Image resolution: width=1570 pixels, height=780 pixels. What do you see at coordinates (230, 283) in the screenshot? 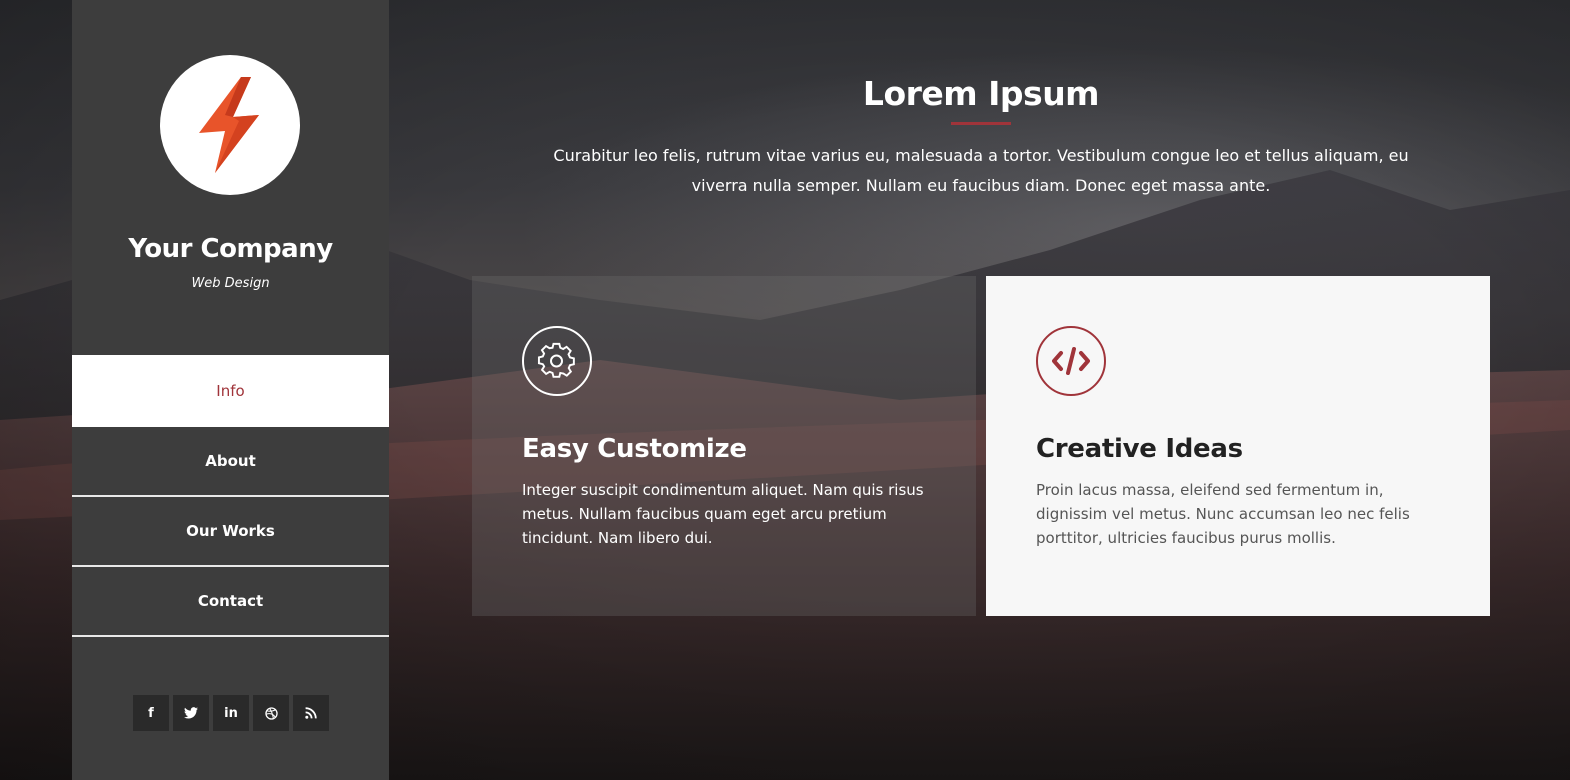
I see `company-tagline: Web Design` at bounding box center [230, 283].